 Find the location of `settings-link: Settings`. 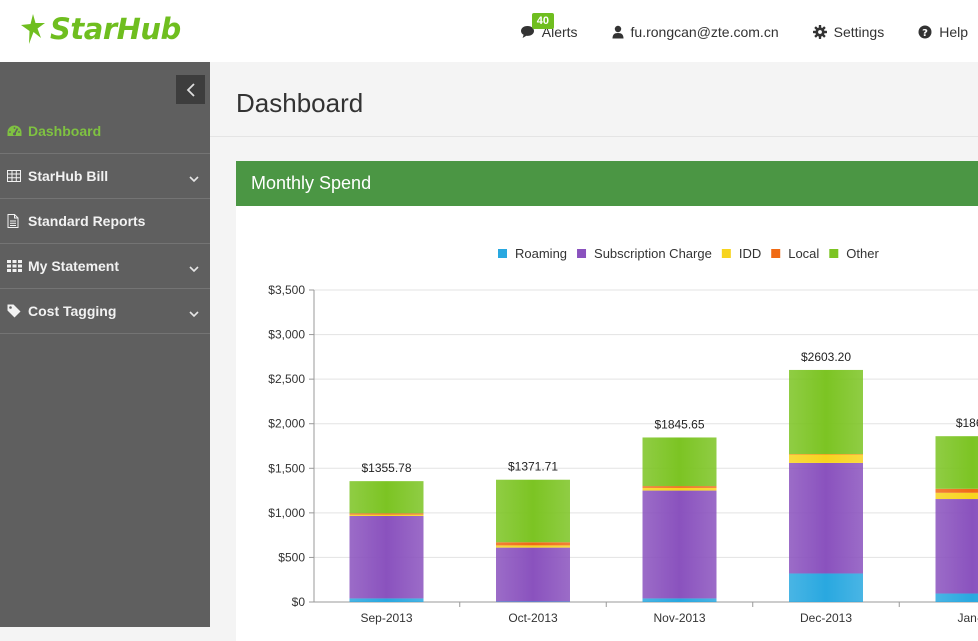

settings-link: Settings is located at coordinates (849, 32).